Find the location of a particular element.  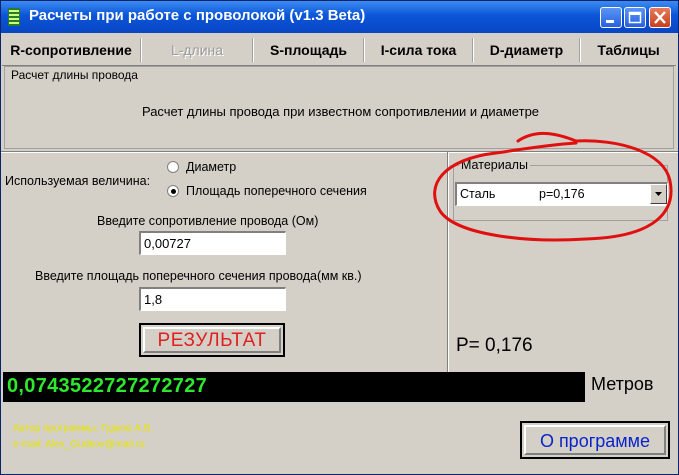

minimize-button is located at coordinates (611, 17).